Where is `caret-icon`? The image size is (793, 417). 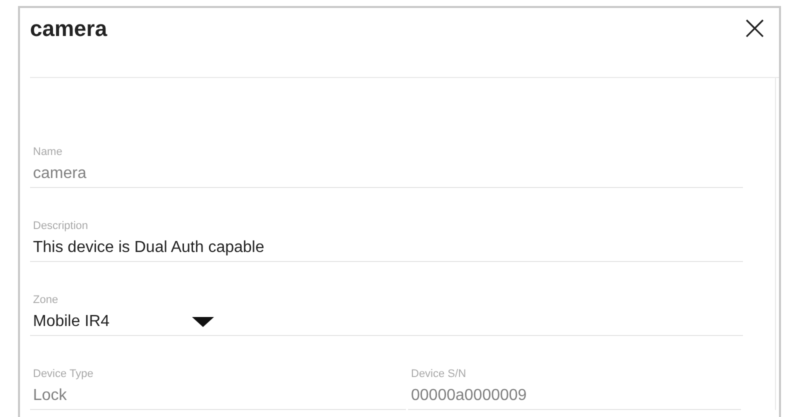 caret-icon is located at coordinates (203, 322).